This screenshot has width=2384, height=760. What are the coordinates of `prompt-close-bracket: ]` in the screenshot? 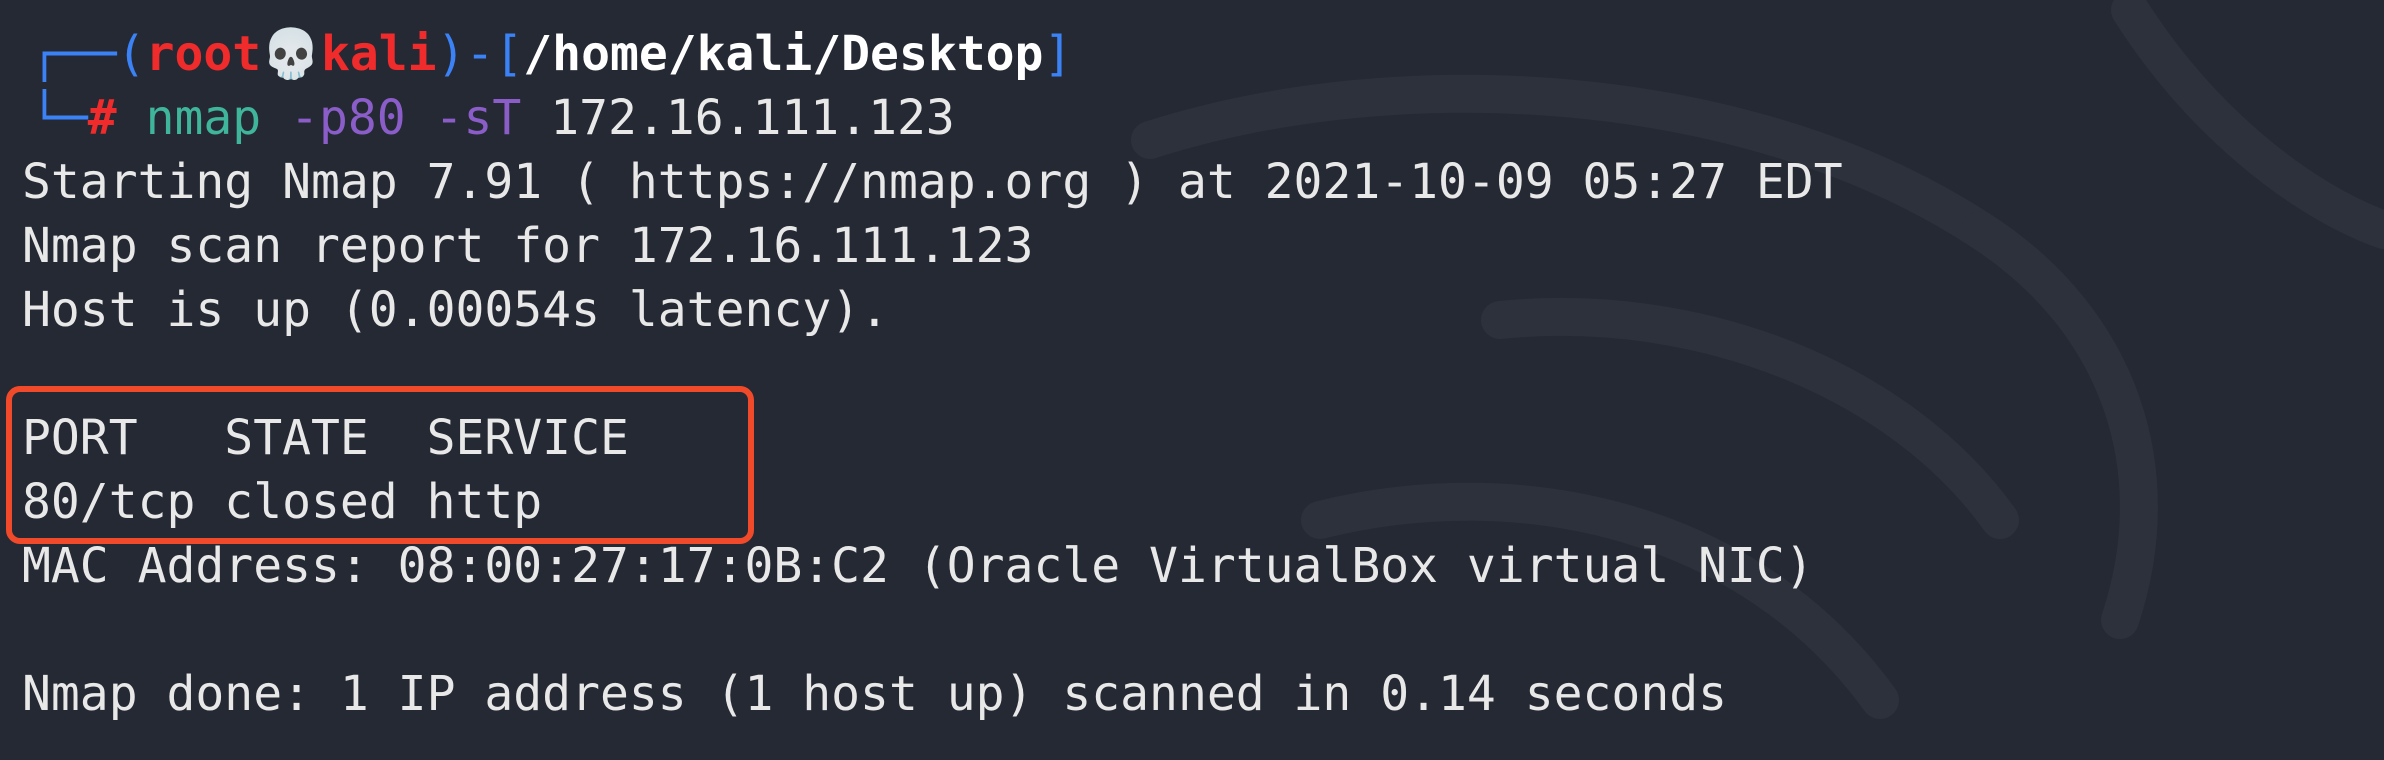 It's located at (1058, 54).